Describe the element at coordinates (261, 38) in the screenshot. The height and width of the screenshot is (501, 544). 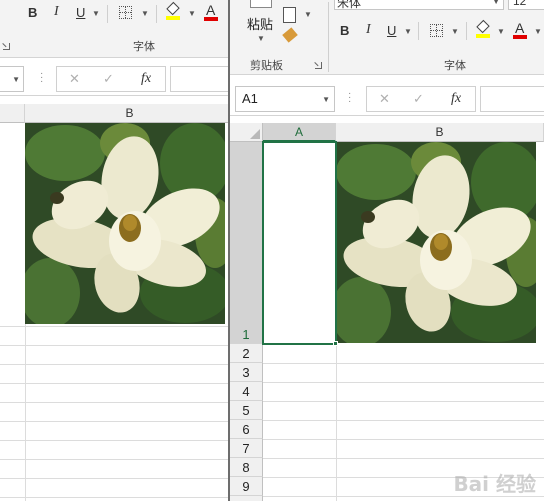
I see `paste-dropdown-icon: ▼` at that location.